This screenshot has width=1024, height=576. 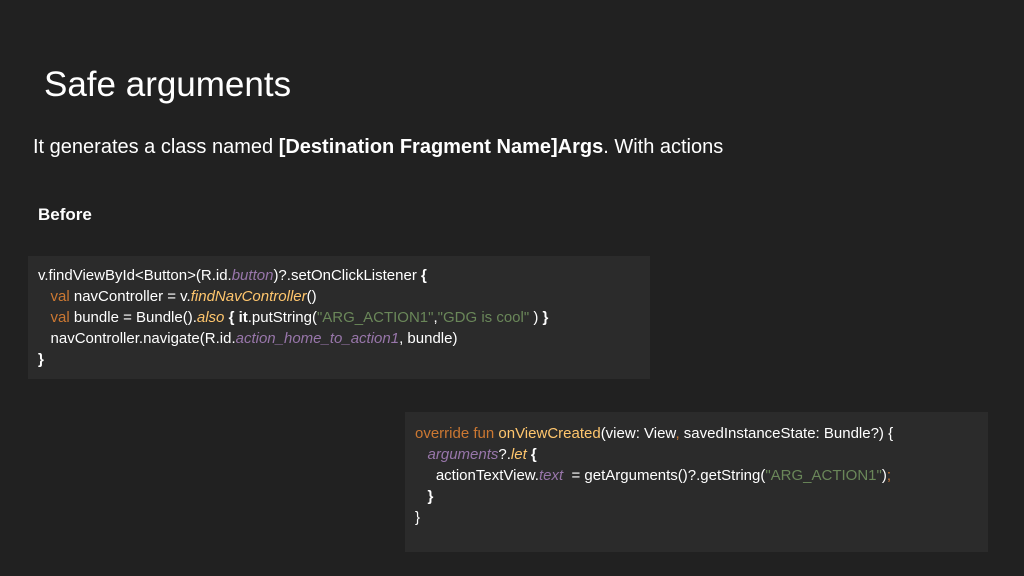 What do you see at coordinates (551, 475) in the screenshot?
I see `code-token: text` at bounding box center [551, 475].